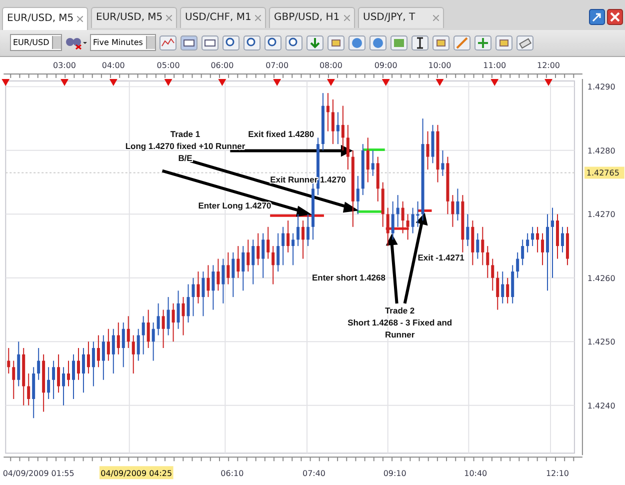 The width and height of the screenshot is (625, 485). Describe the element at coordinates (277, 65) in the screenshot. I see `time-label: 07:00` at that location.